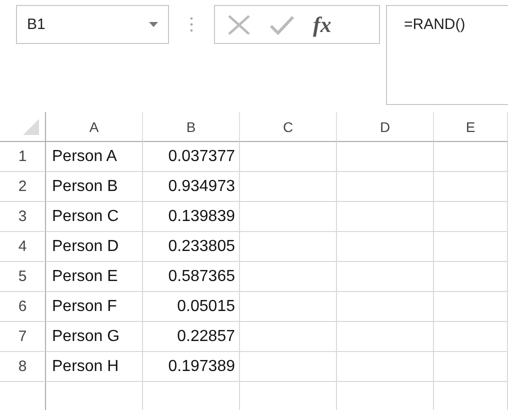 The image size is (508, 410). What do you see at coordinates (191, 337) in the screenshot?
I see `table-cell: 0.22857` at bounding box center [191, 337].